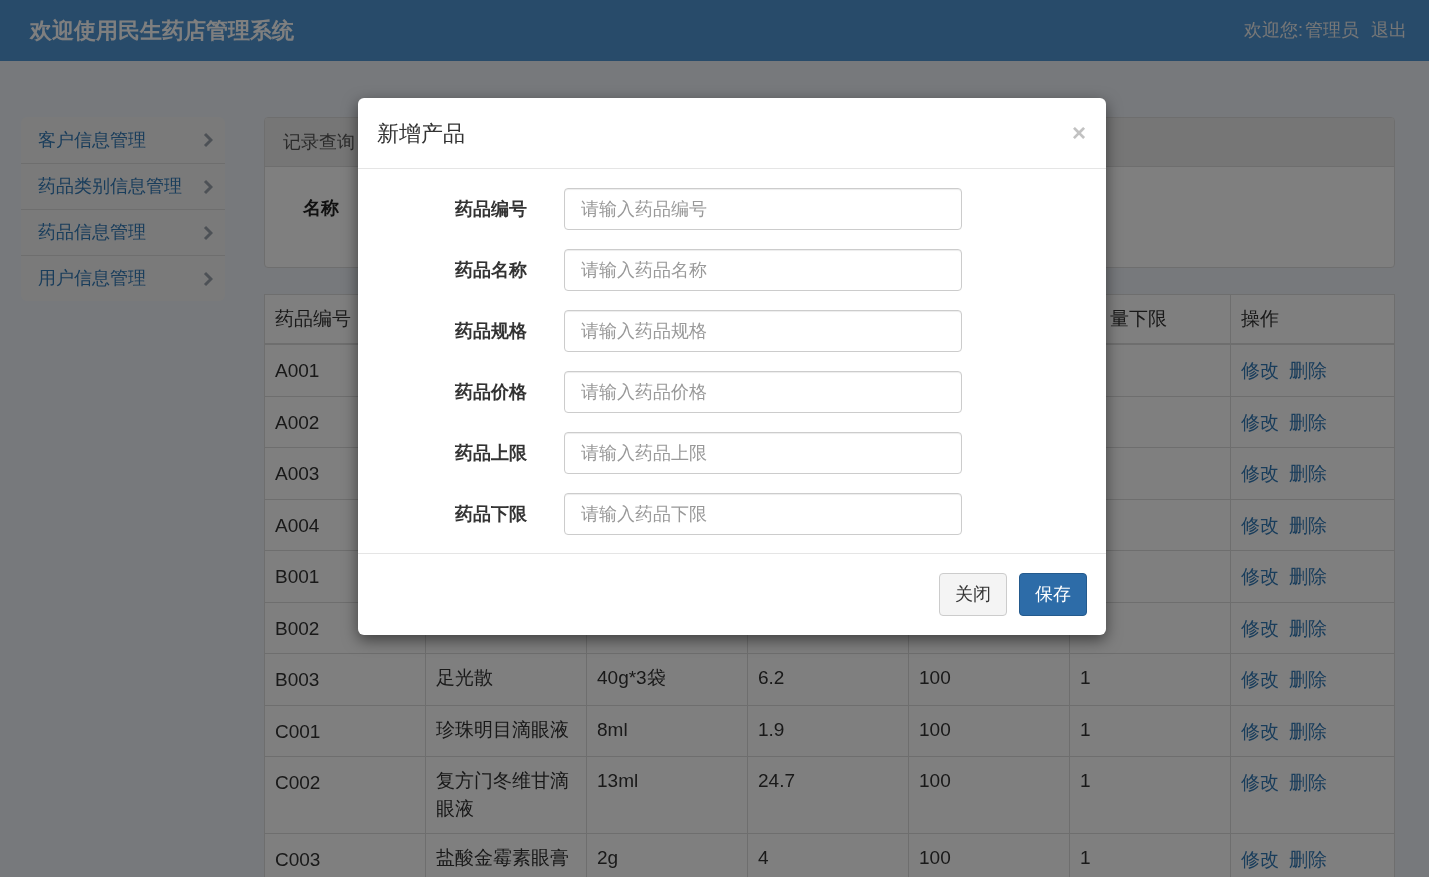  Describe the element at coordinates (973, 594) in the screenshot. I see `close-dialog-button: 关闭` at that location.